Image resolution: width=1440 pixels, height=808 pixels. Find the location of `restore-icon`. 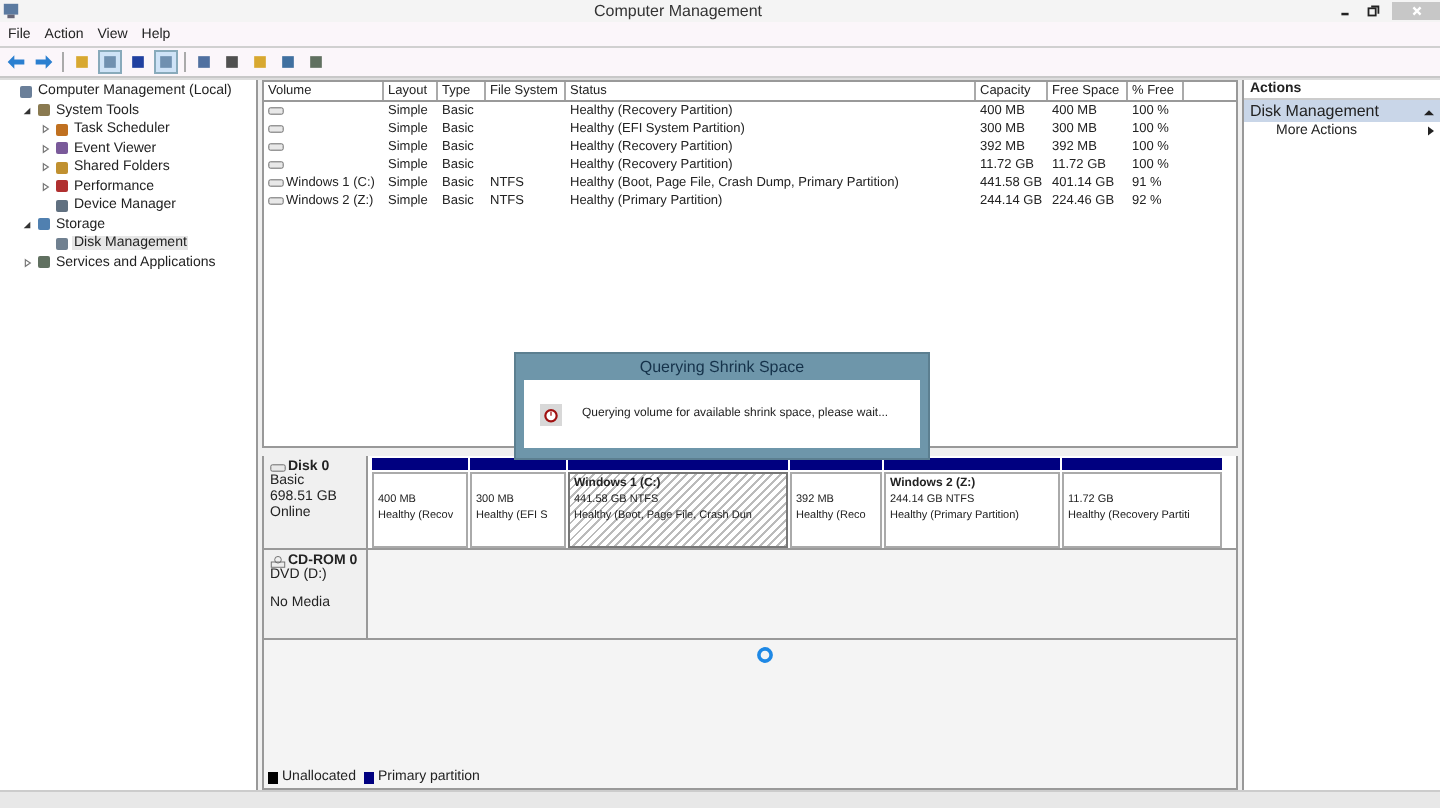

restore-icon is located at coordinates (1373, 11).